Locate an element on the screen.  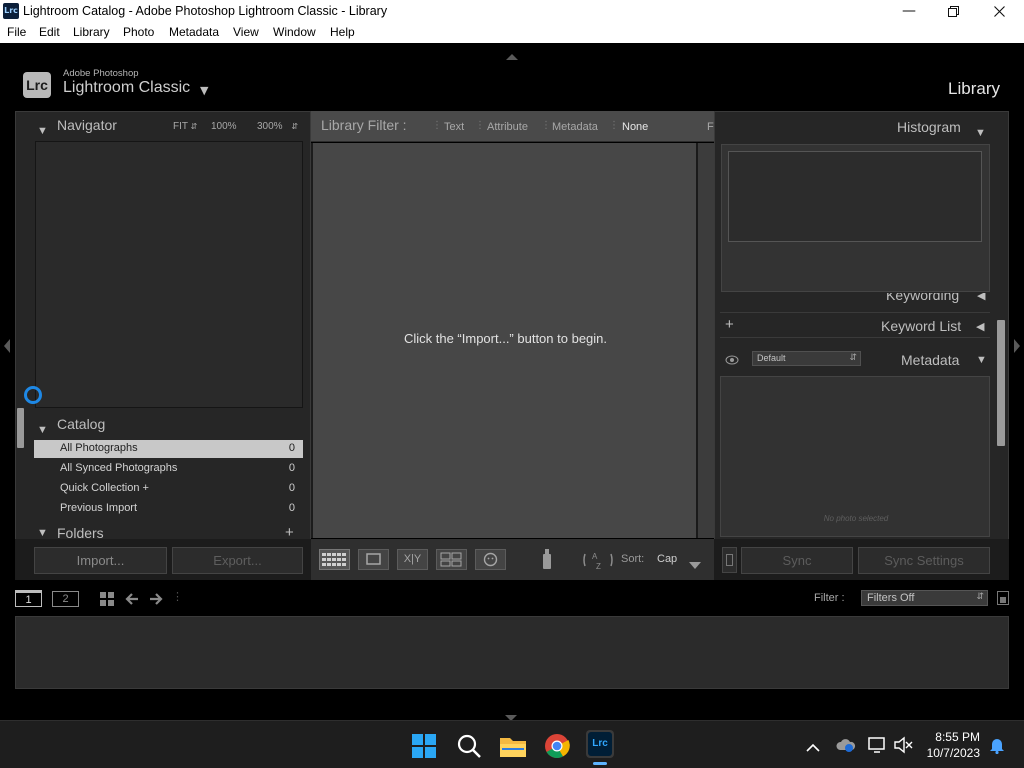
folders-header: ▼ Folders + is located at coordinates (163, 530).